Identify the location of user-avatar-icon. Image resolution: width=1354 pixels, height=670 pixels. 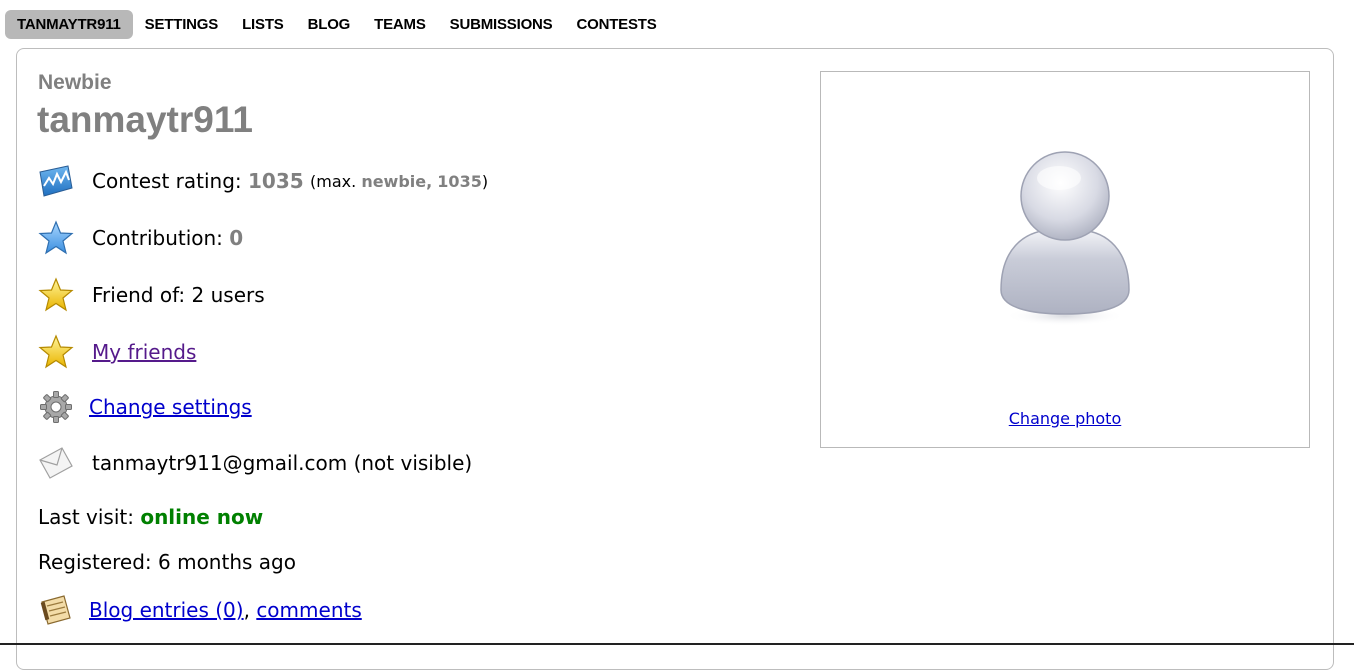
(1065, 242).